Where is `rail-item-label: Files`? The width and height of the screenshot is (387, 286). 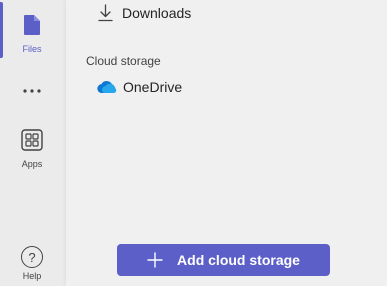 rail-item-label: Files is located at coordinates (32, 49).